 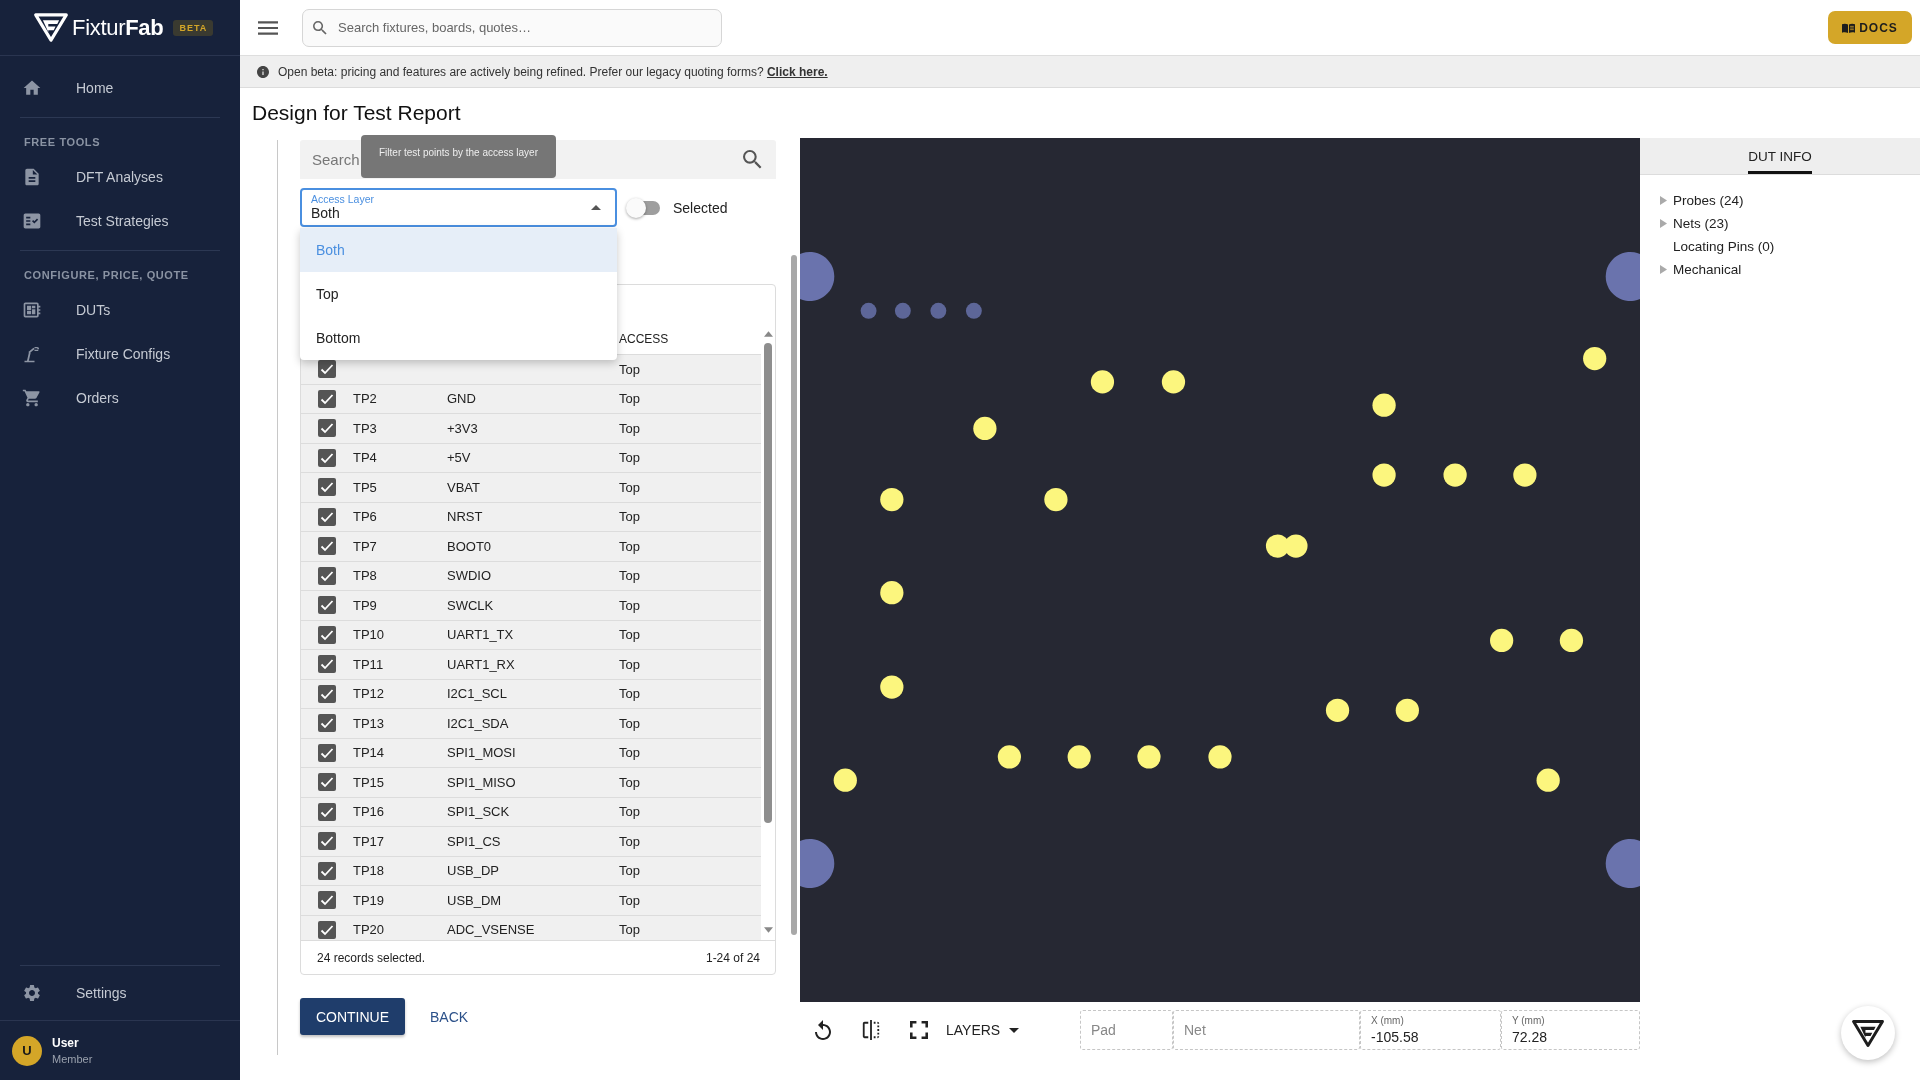 What do you see at coordinates (478, 723) in the screenshot?
I see `net-name: I2C1_SDA` at bounding box center [478, 723].